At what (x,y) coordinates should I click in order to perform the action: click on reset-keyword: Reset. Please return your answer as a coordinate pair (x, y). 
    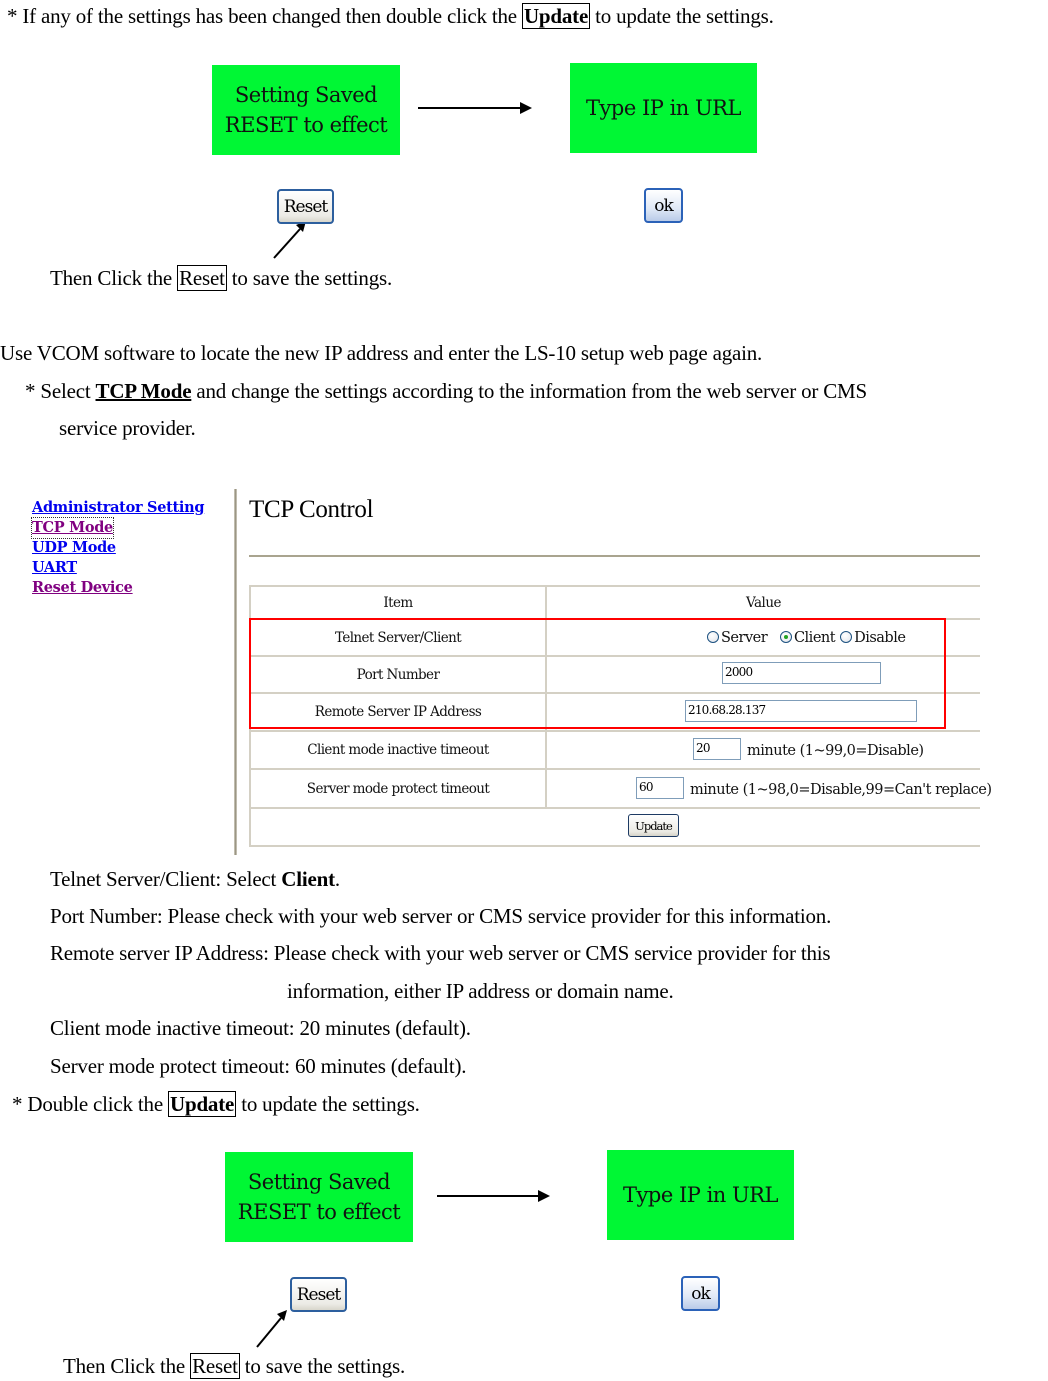
    Looking at the image, I should click on (215, 1366).